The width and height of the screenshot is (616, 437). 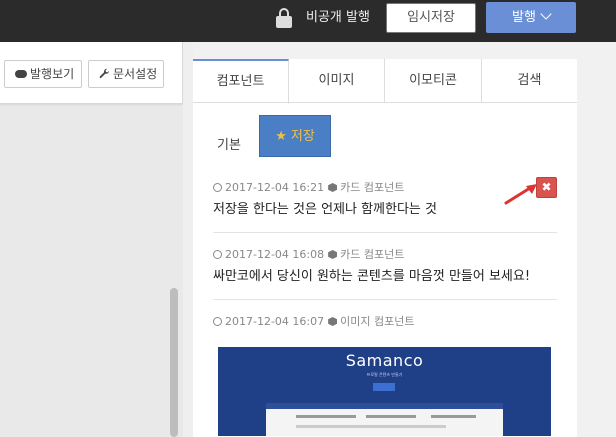 I want to click on item-date: 2017-12-04 16:08, so click(x=275, y=254).